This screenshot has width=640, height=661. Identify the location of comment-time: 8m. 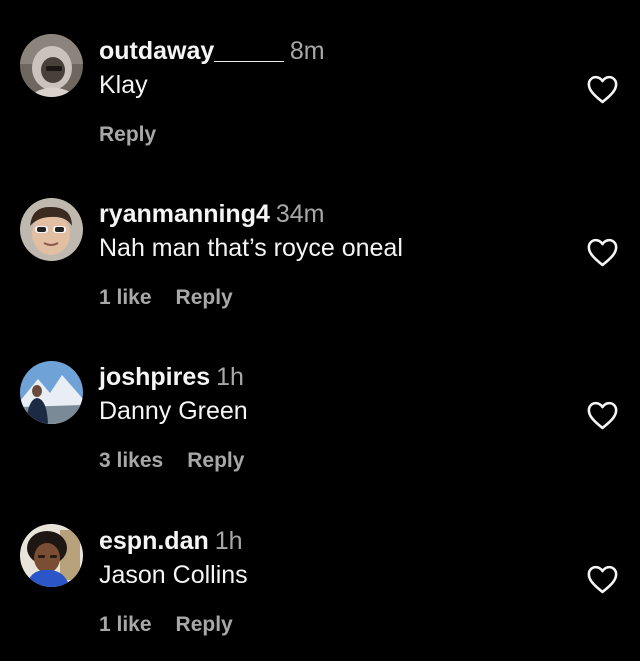
(307, 51).